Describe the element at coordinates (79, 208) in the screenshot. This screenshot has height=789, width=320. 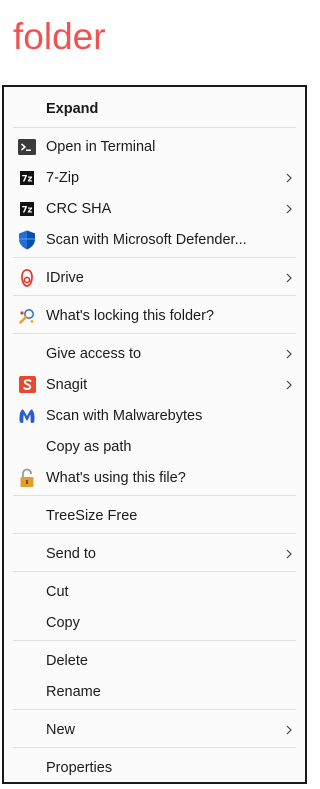
I see `menu-item-label: CRC SHA` at that location.